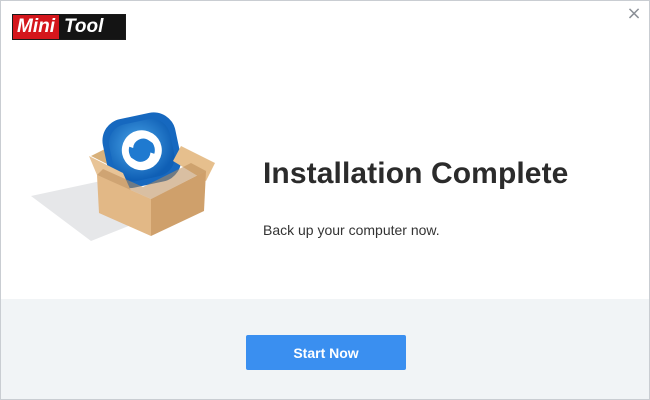  Describe the element at coordinates (123, 176) in the screenshot. I see `software-box-icon` at that location.